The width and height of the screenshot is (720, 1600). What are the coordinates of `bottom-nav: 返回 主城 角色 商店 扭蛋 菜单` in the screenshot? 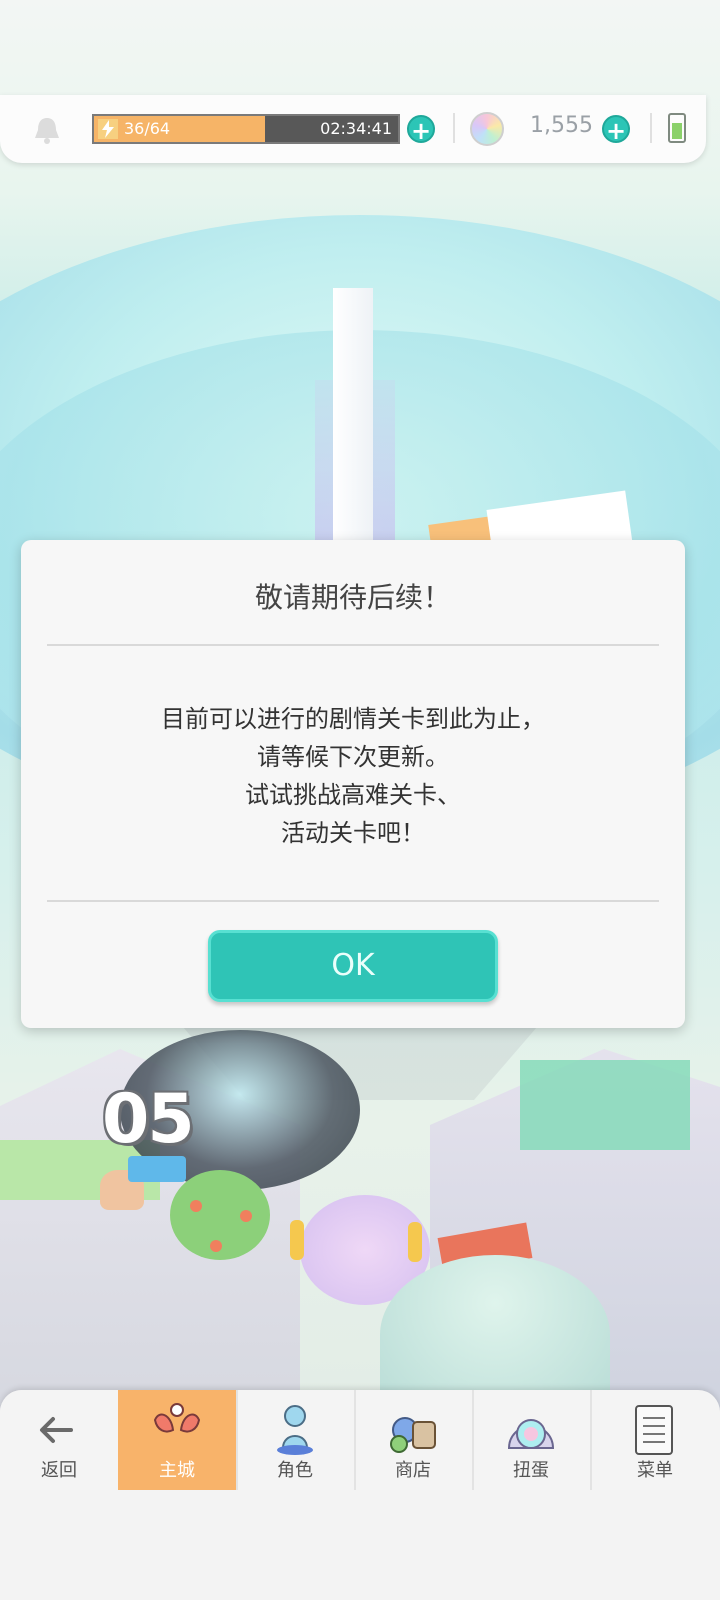 It's located at (360, 1440).